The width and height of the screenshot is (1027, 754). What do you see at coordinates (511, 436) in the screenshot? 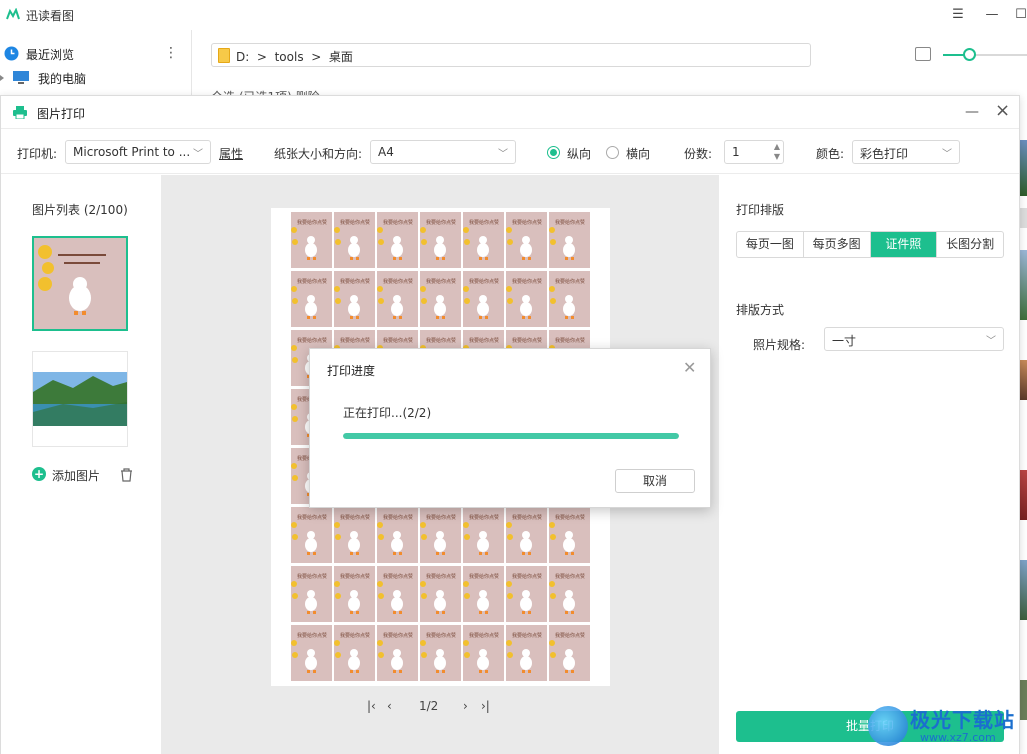
I see `progress-bar` at bounding box center [511, 436].